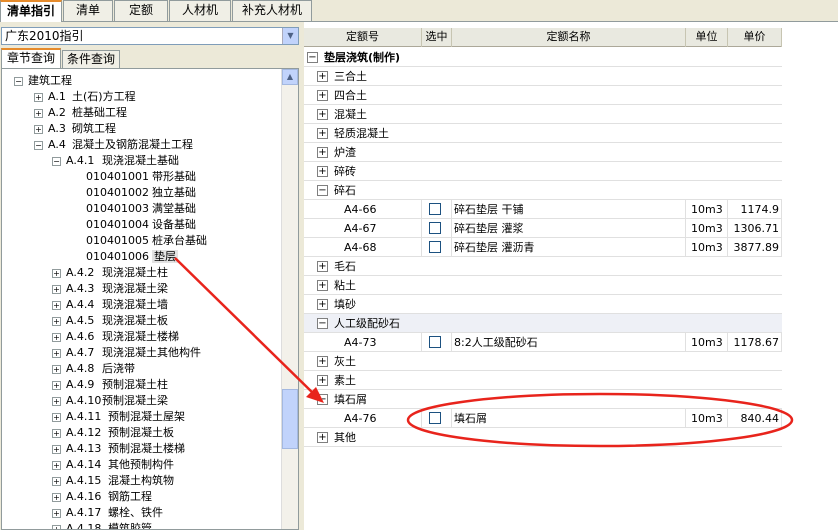 This screenshot has width=838, height=530. What do you see at coordinates (141, 225) in the screenshot?
I see `tree-leaf: 010401004 设备基础` at bounding box center [141, 225].